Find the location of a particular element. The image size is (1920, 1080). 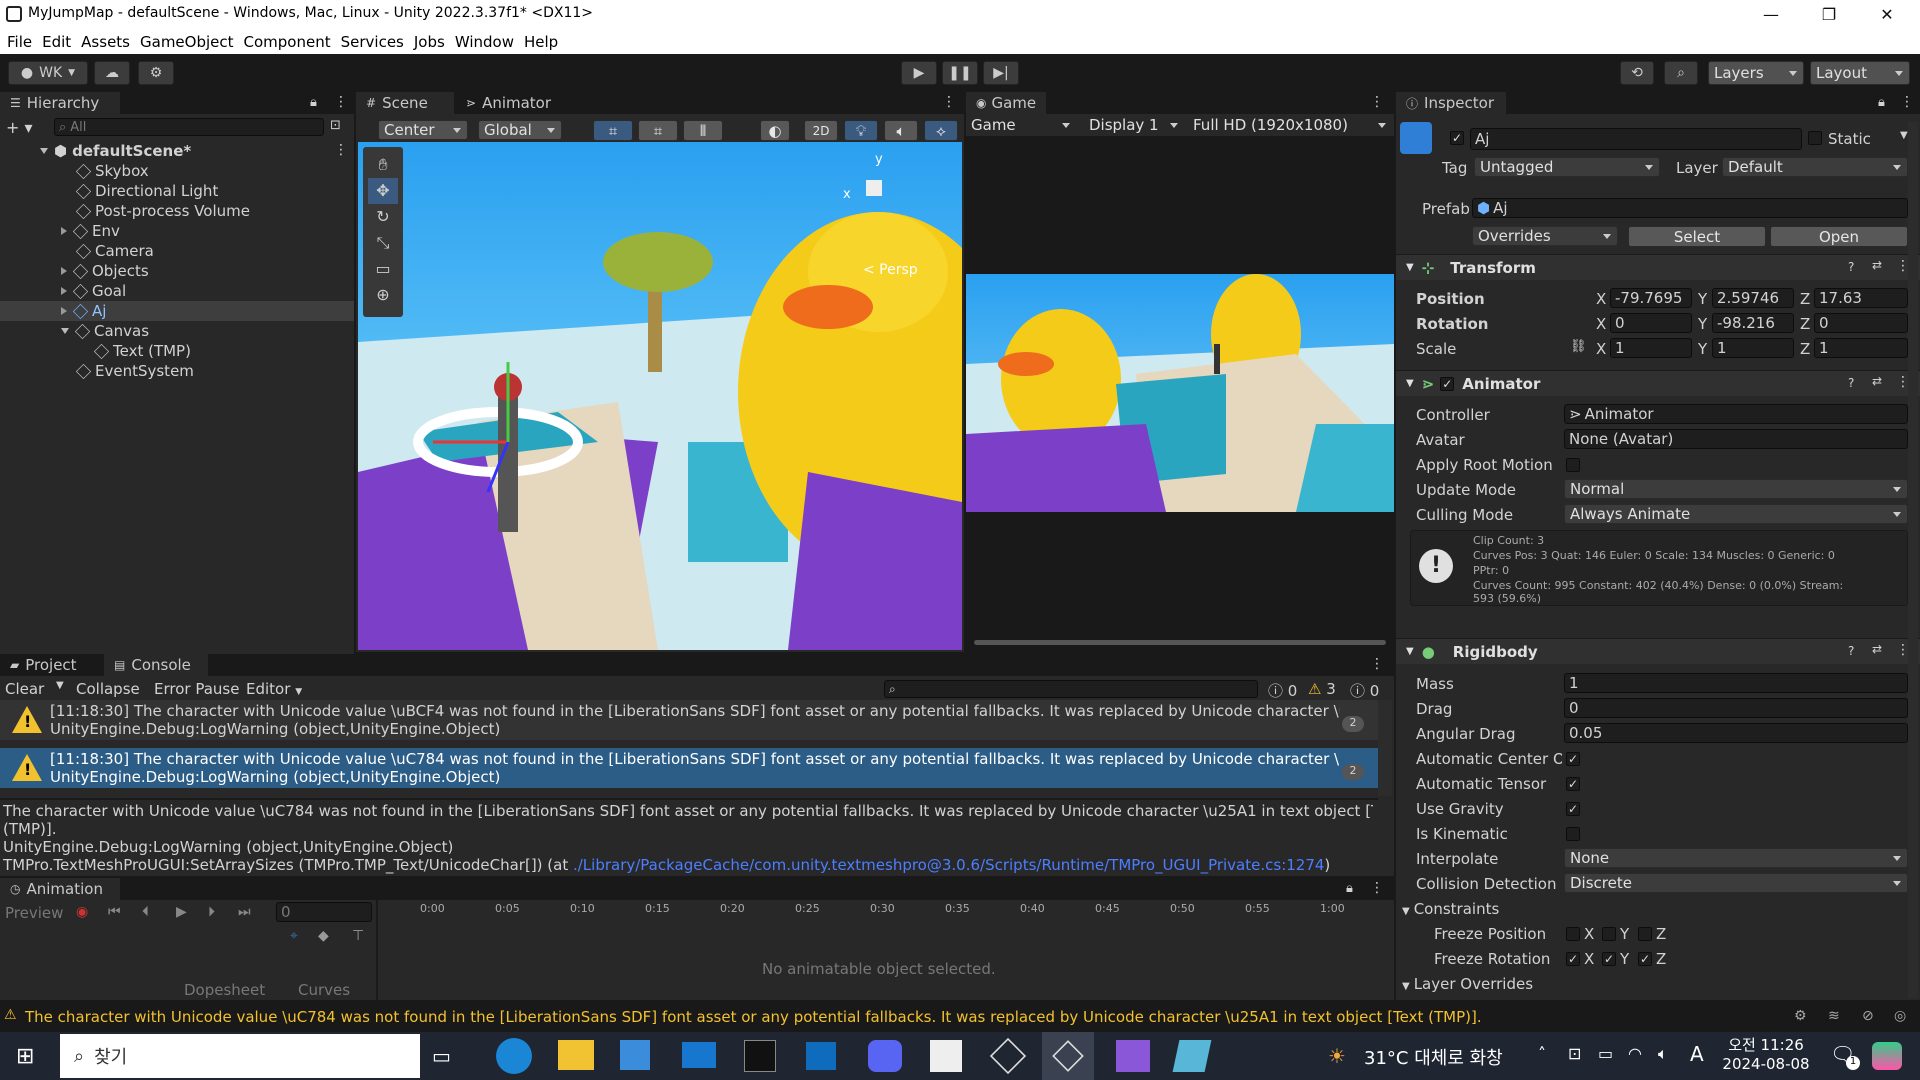

scale-z-field: 1 is located at coordinates (1861, 348).